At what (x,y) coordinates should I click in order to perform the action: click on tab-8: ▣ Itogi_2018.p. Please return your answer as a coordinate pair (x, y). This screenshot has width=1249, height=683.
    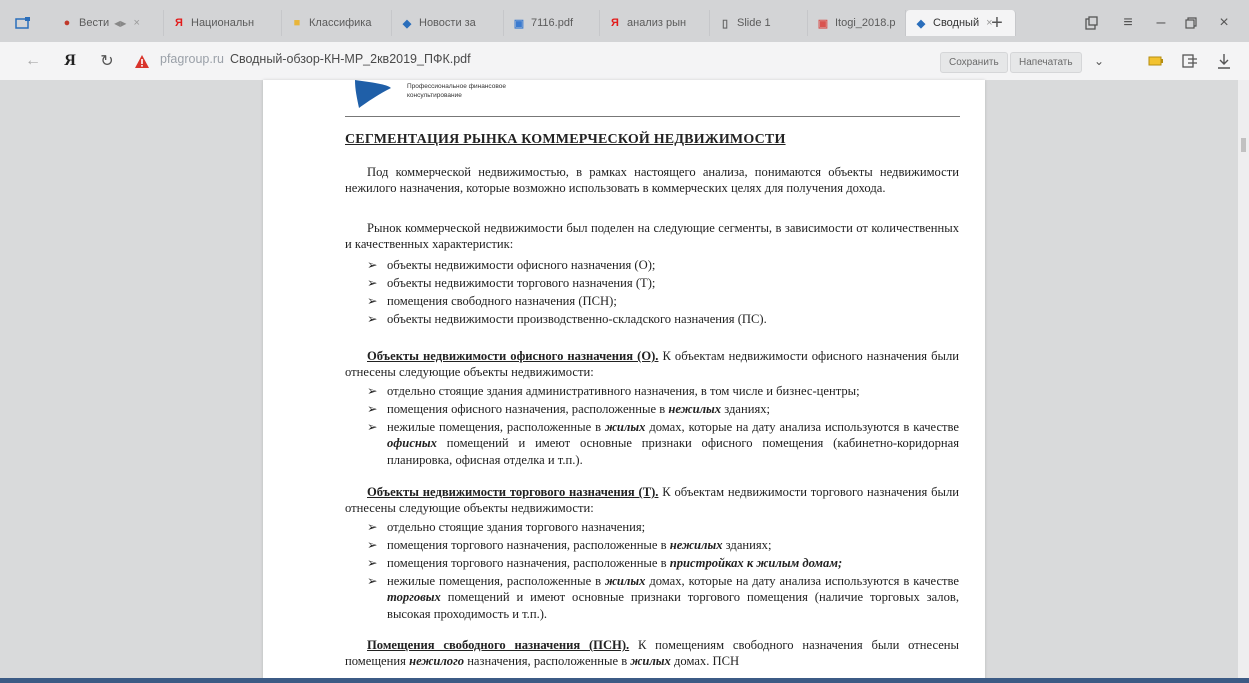
    Looking at the image, I should click on (857, 23).